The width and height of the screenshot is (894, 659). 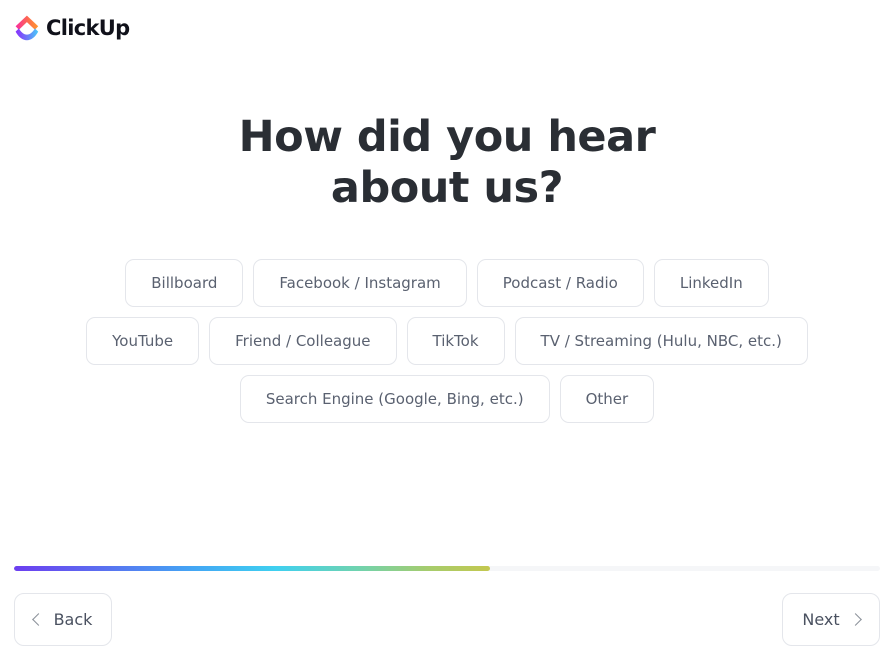 What do you see at coordinates (855, 619) in the screenshot?
I see `chevron-right-icon` at bounding box center [855, 619].